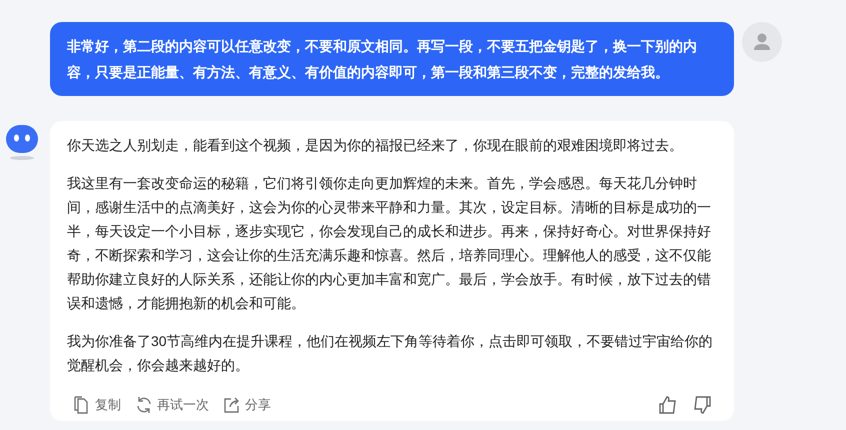 The image size is (846, 430). What do you see at coordinates (97, 404) in the screenshot?
I see `copy-button: 复制` at bounding box center [97, 404].